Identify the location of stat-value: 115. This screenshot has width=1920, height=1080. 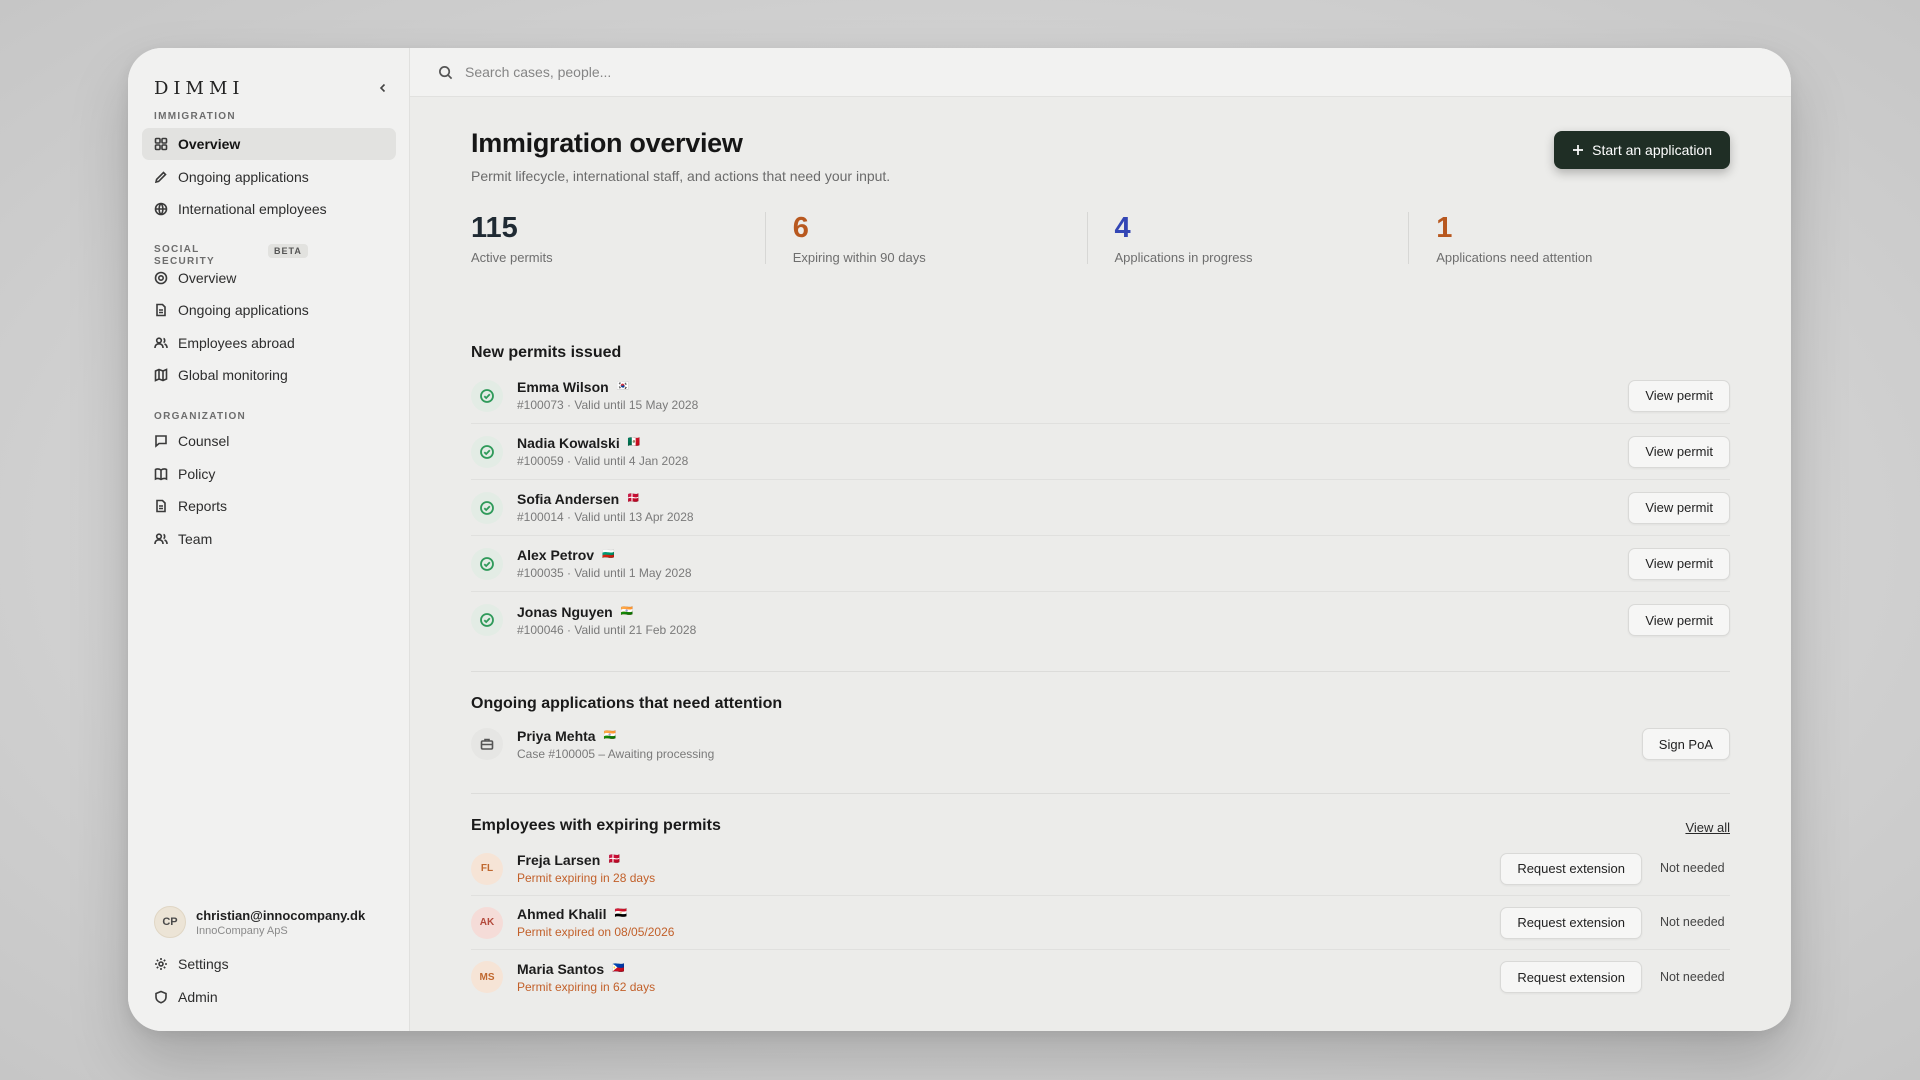
(494, 228).